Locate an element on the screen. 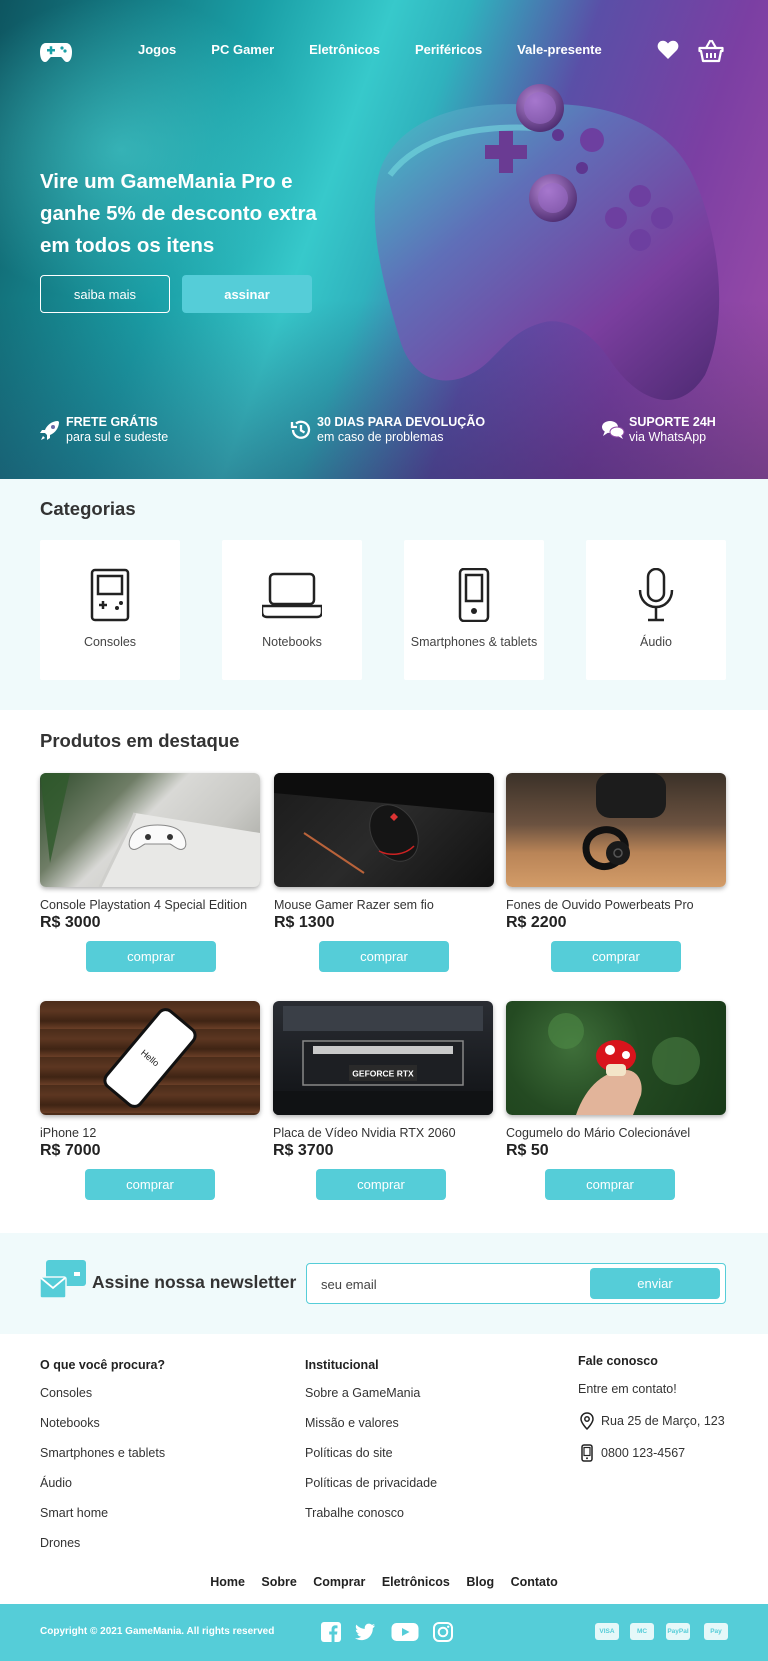 Image resolution: width=768 pixels, height=1661 pixels. nav-item-jogos: Jogos is located at coordinates (157, 49).